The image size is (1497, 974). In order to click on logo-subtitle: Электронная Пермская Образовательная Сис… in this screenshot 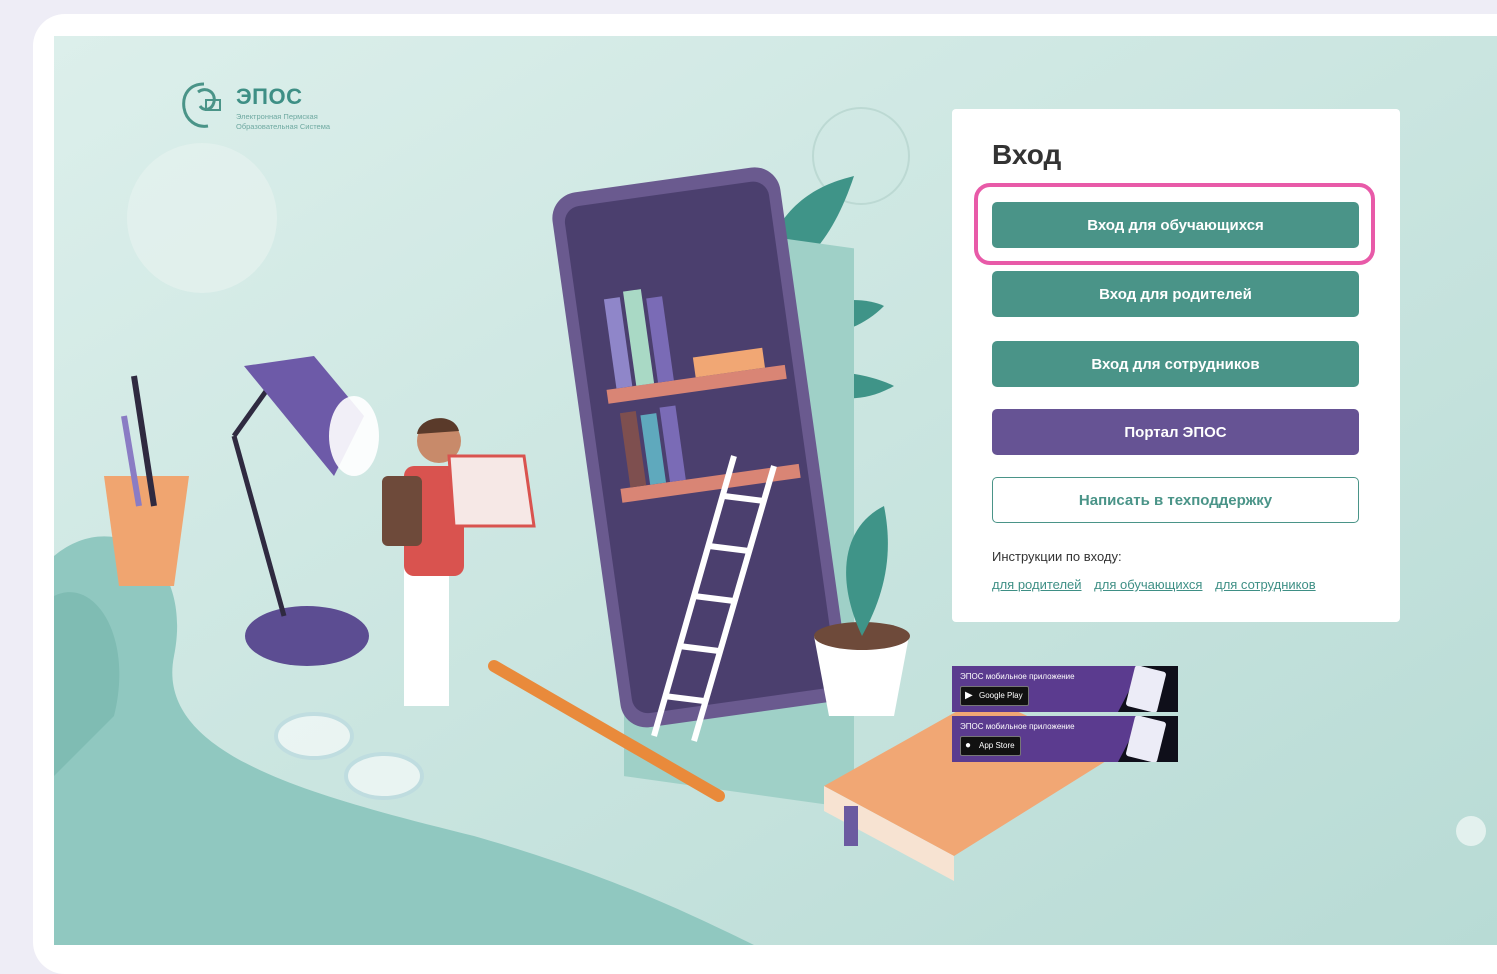, I will do `click(306, 122)`.